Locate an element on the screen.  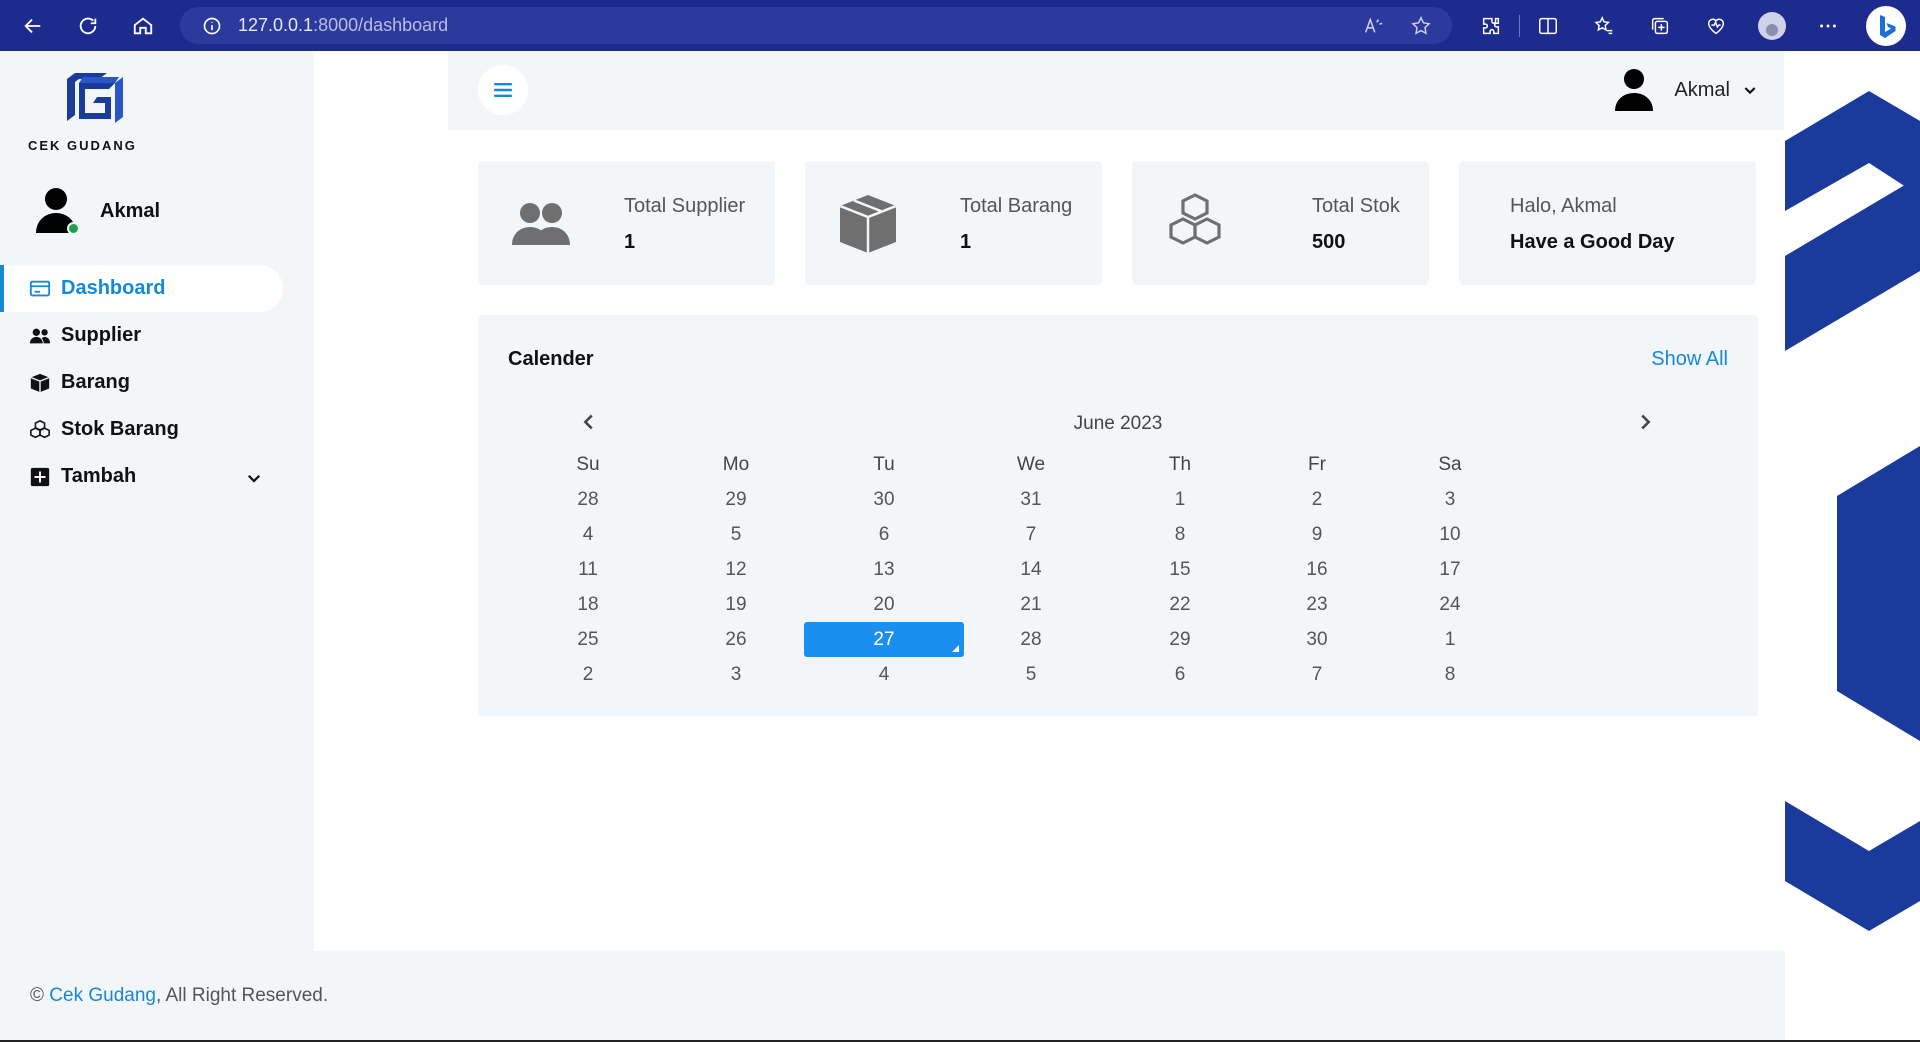
calendar-day: 30 is located at coordinates (884, 499).